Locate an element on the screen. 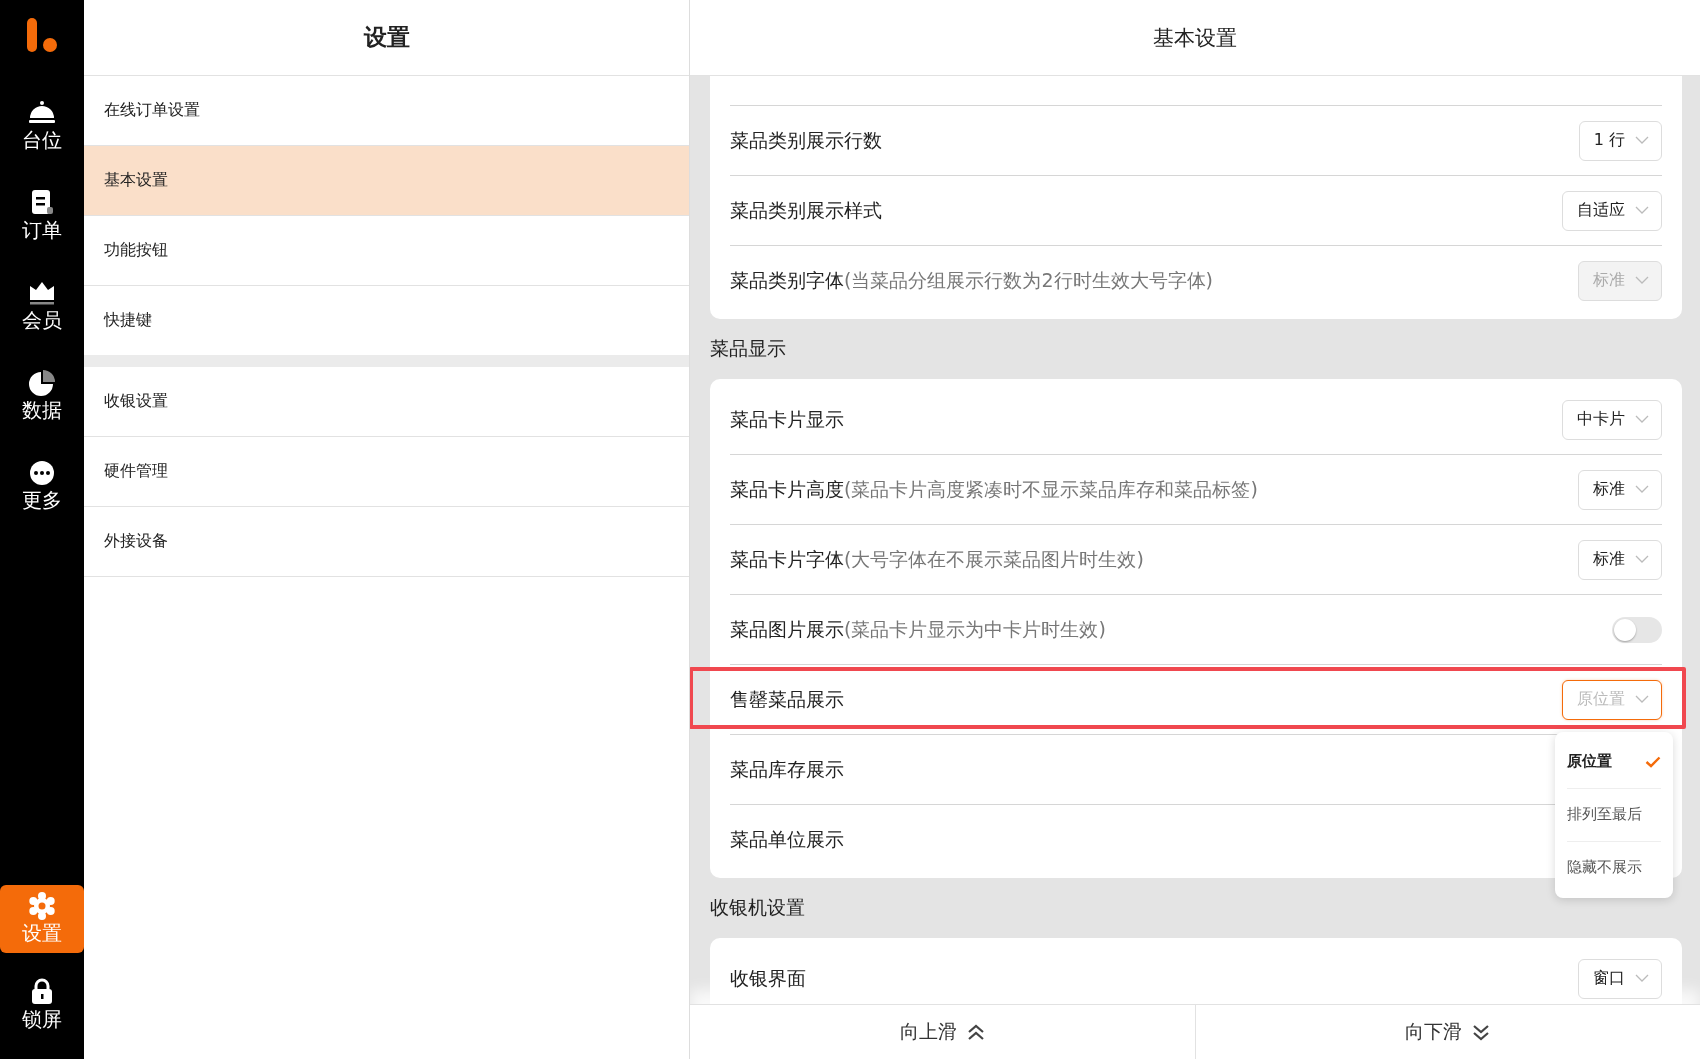 This screenshot has height=1059, width=1700. section-title: 收银机设置 is located at coordinates (758, 907).